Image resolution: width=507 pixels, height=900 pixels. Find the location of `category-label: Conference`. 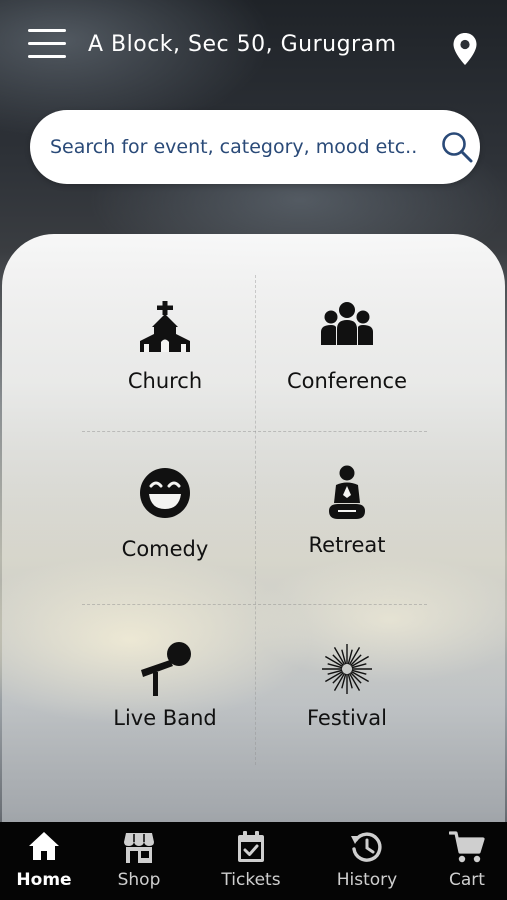

category-label: Conference is located at coordinates (346, 381).